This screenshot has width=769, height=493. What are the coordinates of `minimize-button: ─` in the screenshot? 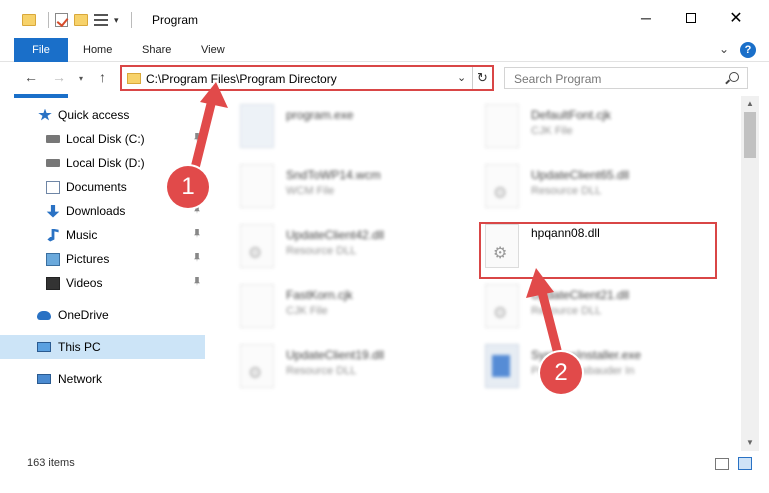 It's located at (646, 18).